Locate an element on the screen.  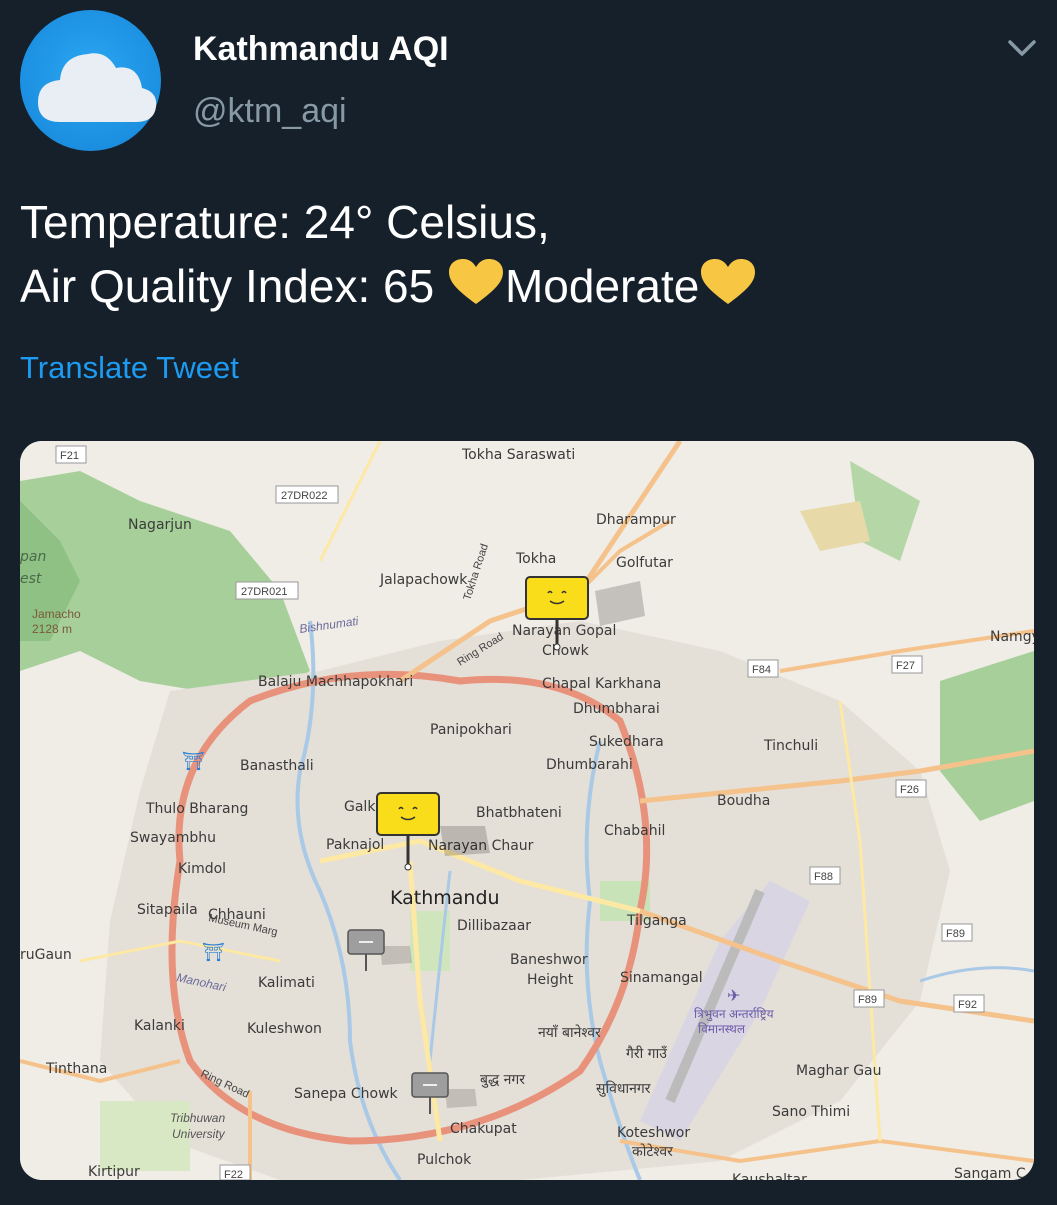
svg-text: 27DR022 is located at coordinates (304, 496).